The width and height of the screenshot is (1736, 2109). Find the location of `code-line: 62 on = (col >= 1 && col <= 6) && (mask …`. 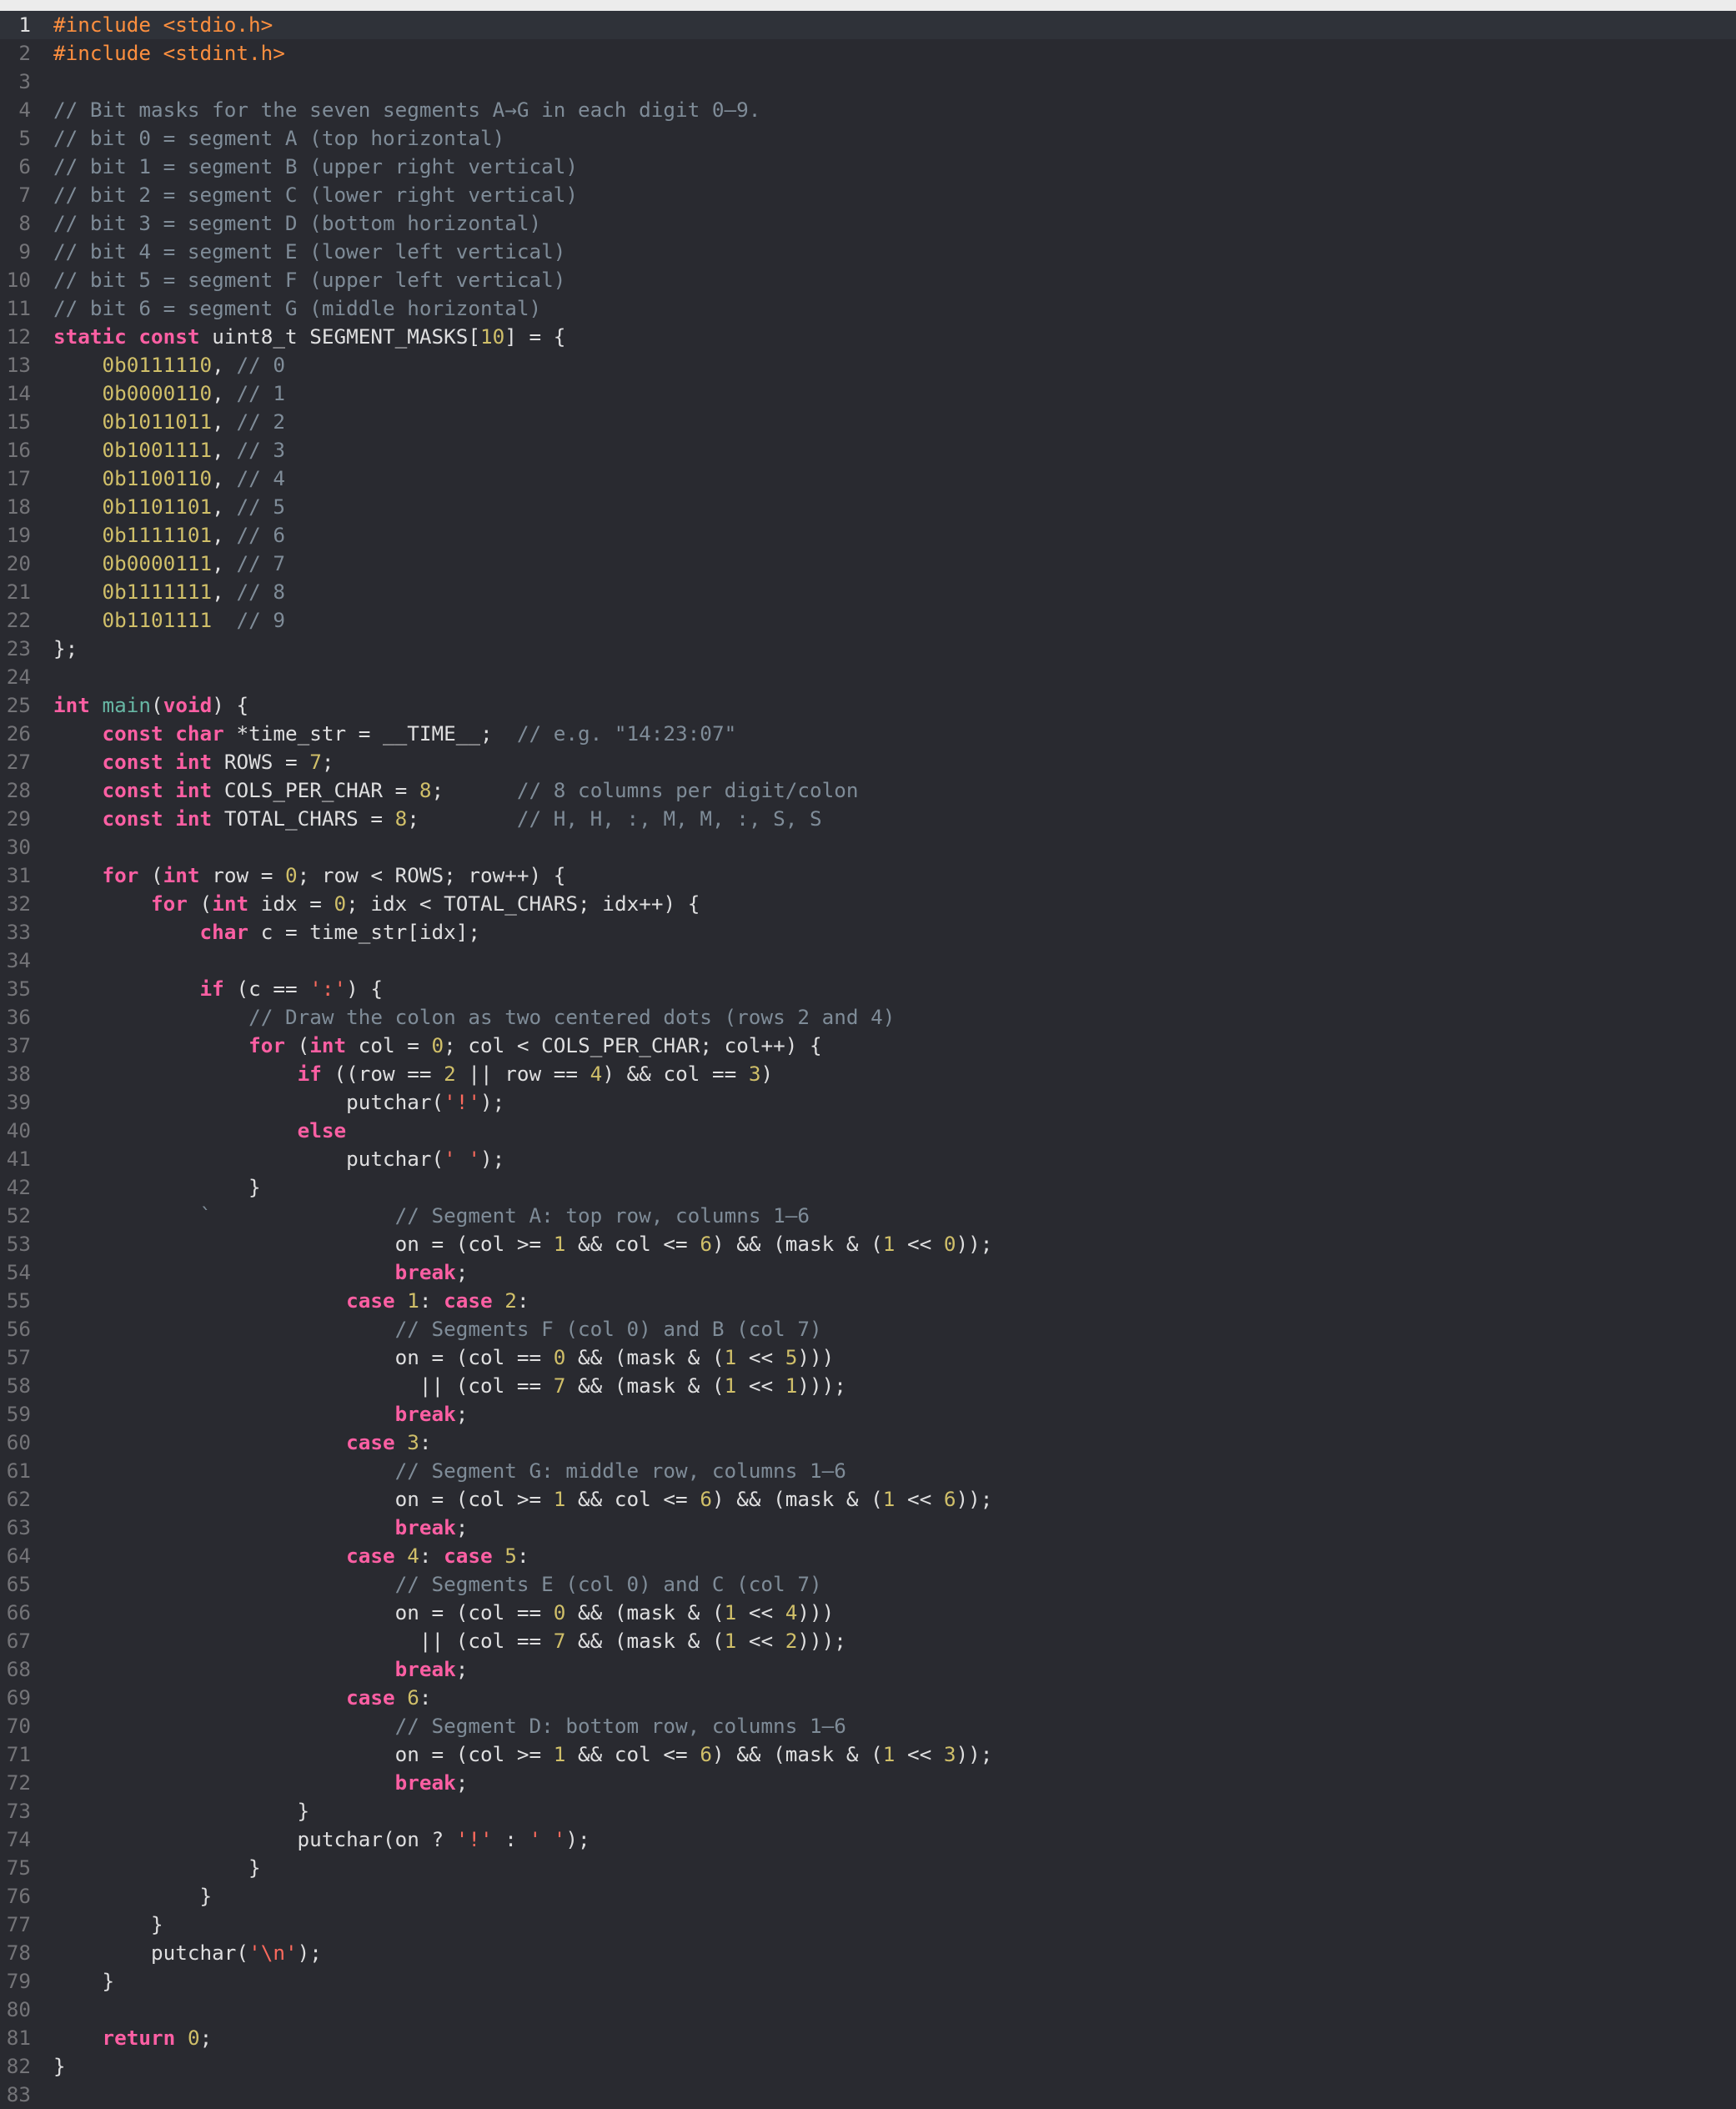

code-line: 62 on = (col >= 1 && col <= 6) && (mask … is located at coordinates (868, 1499).